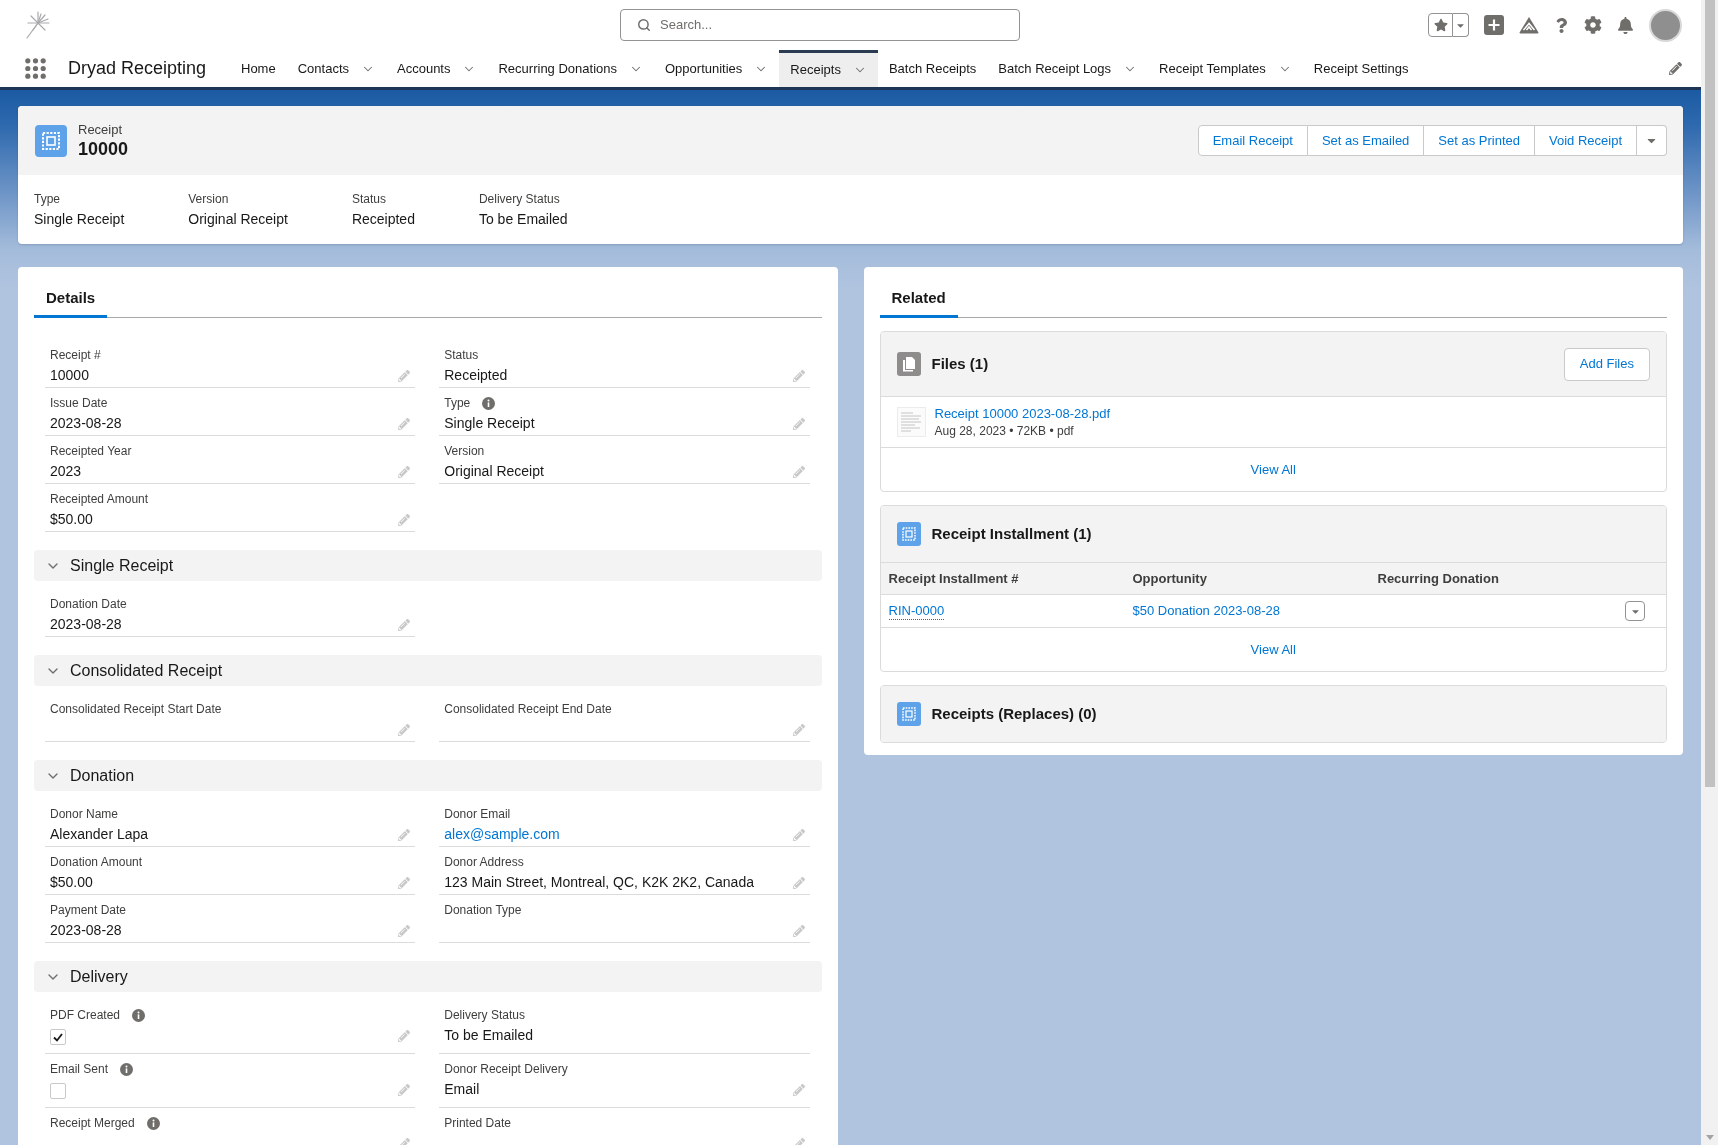 The height and width of the screenshot is (1145, 1718). Describe the element at coordinates (476, 375) in the screenshot. I see `field-value: Receipted` at that location.